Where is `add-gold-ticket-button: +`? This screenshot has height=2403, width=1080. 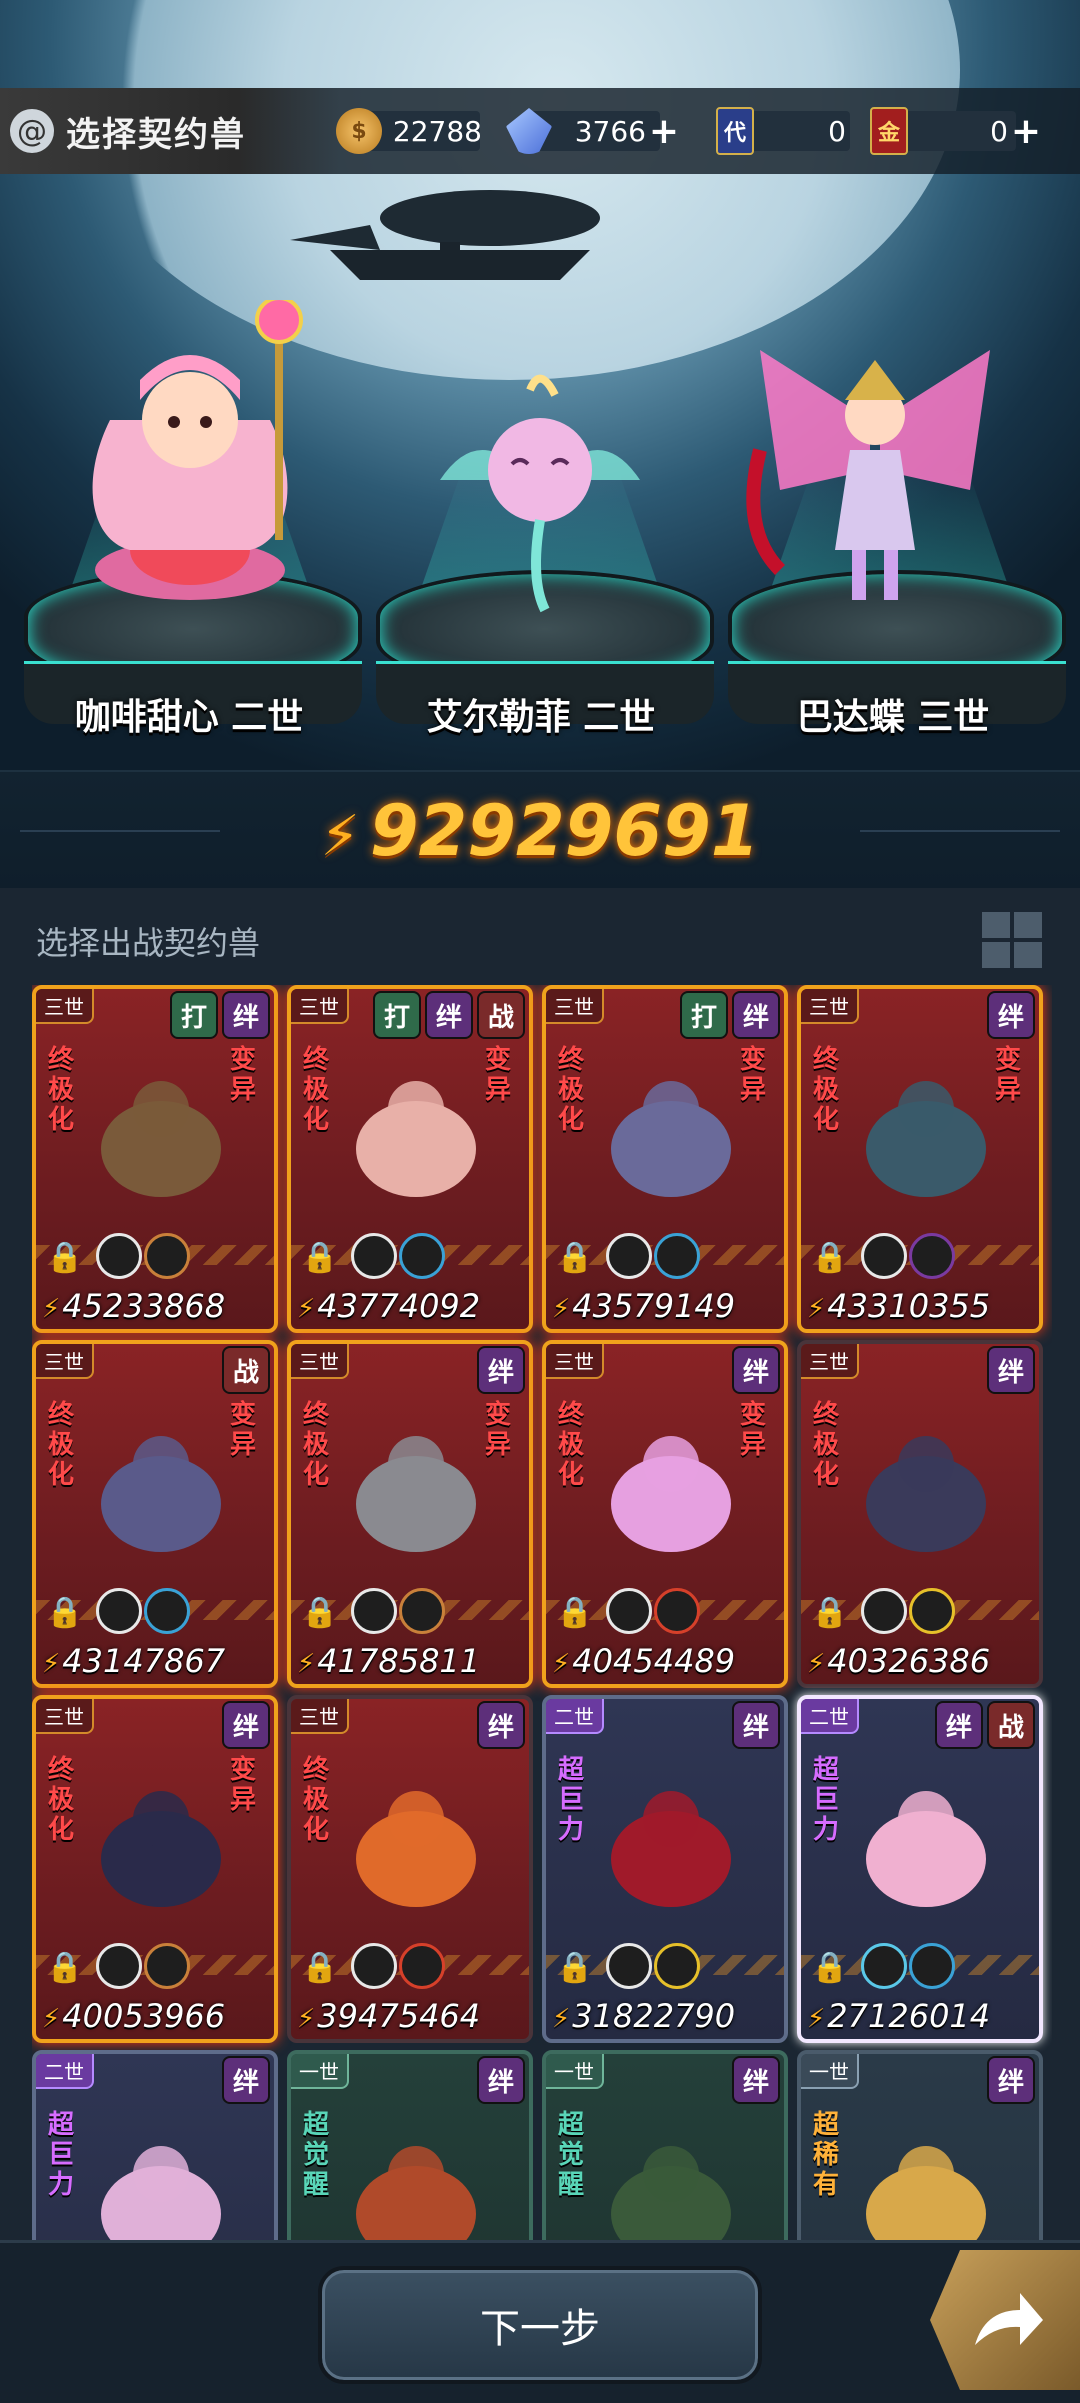 add-gold-ticket-button: + is located at coordinates (1026, 131).